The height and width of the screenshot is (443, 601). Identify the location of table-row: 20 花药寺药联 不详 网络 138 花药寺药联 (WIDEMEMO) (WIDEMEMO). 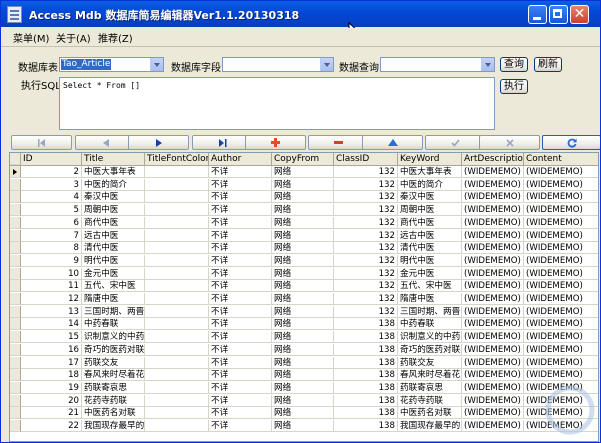
(304, 400).